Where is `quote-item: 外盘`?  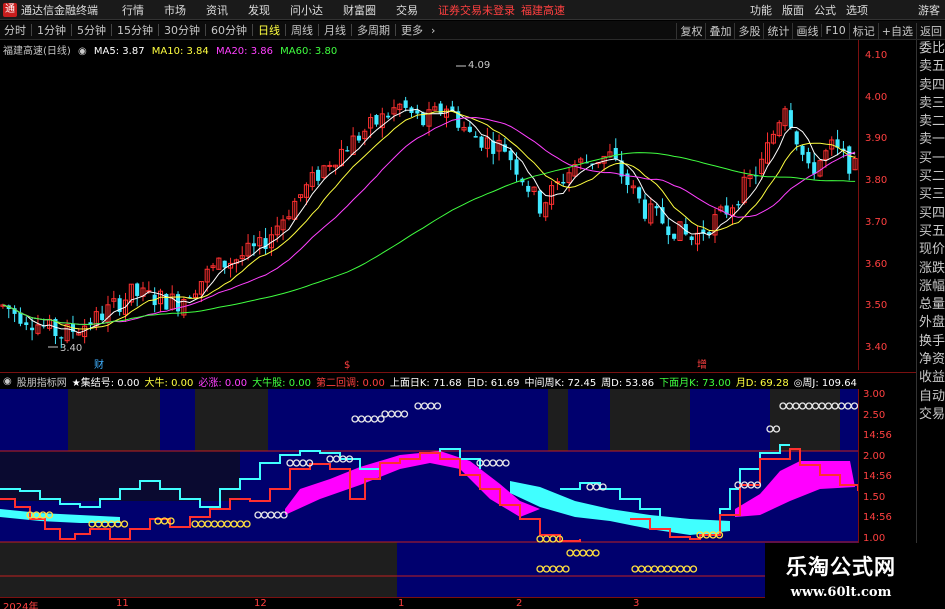 quote-item: 外盘 is located at coordinates (931, 323).